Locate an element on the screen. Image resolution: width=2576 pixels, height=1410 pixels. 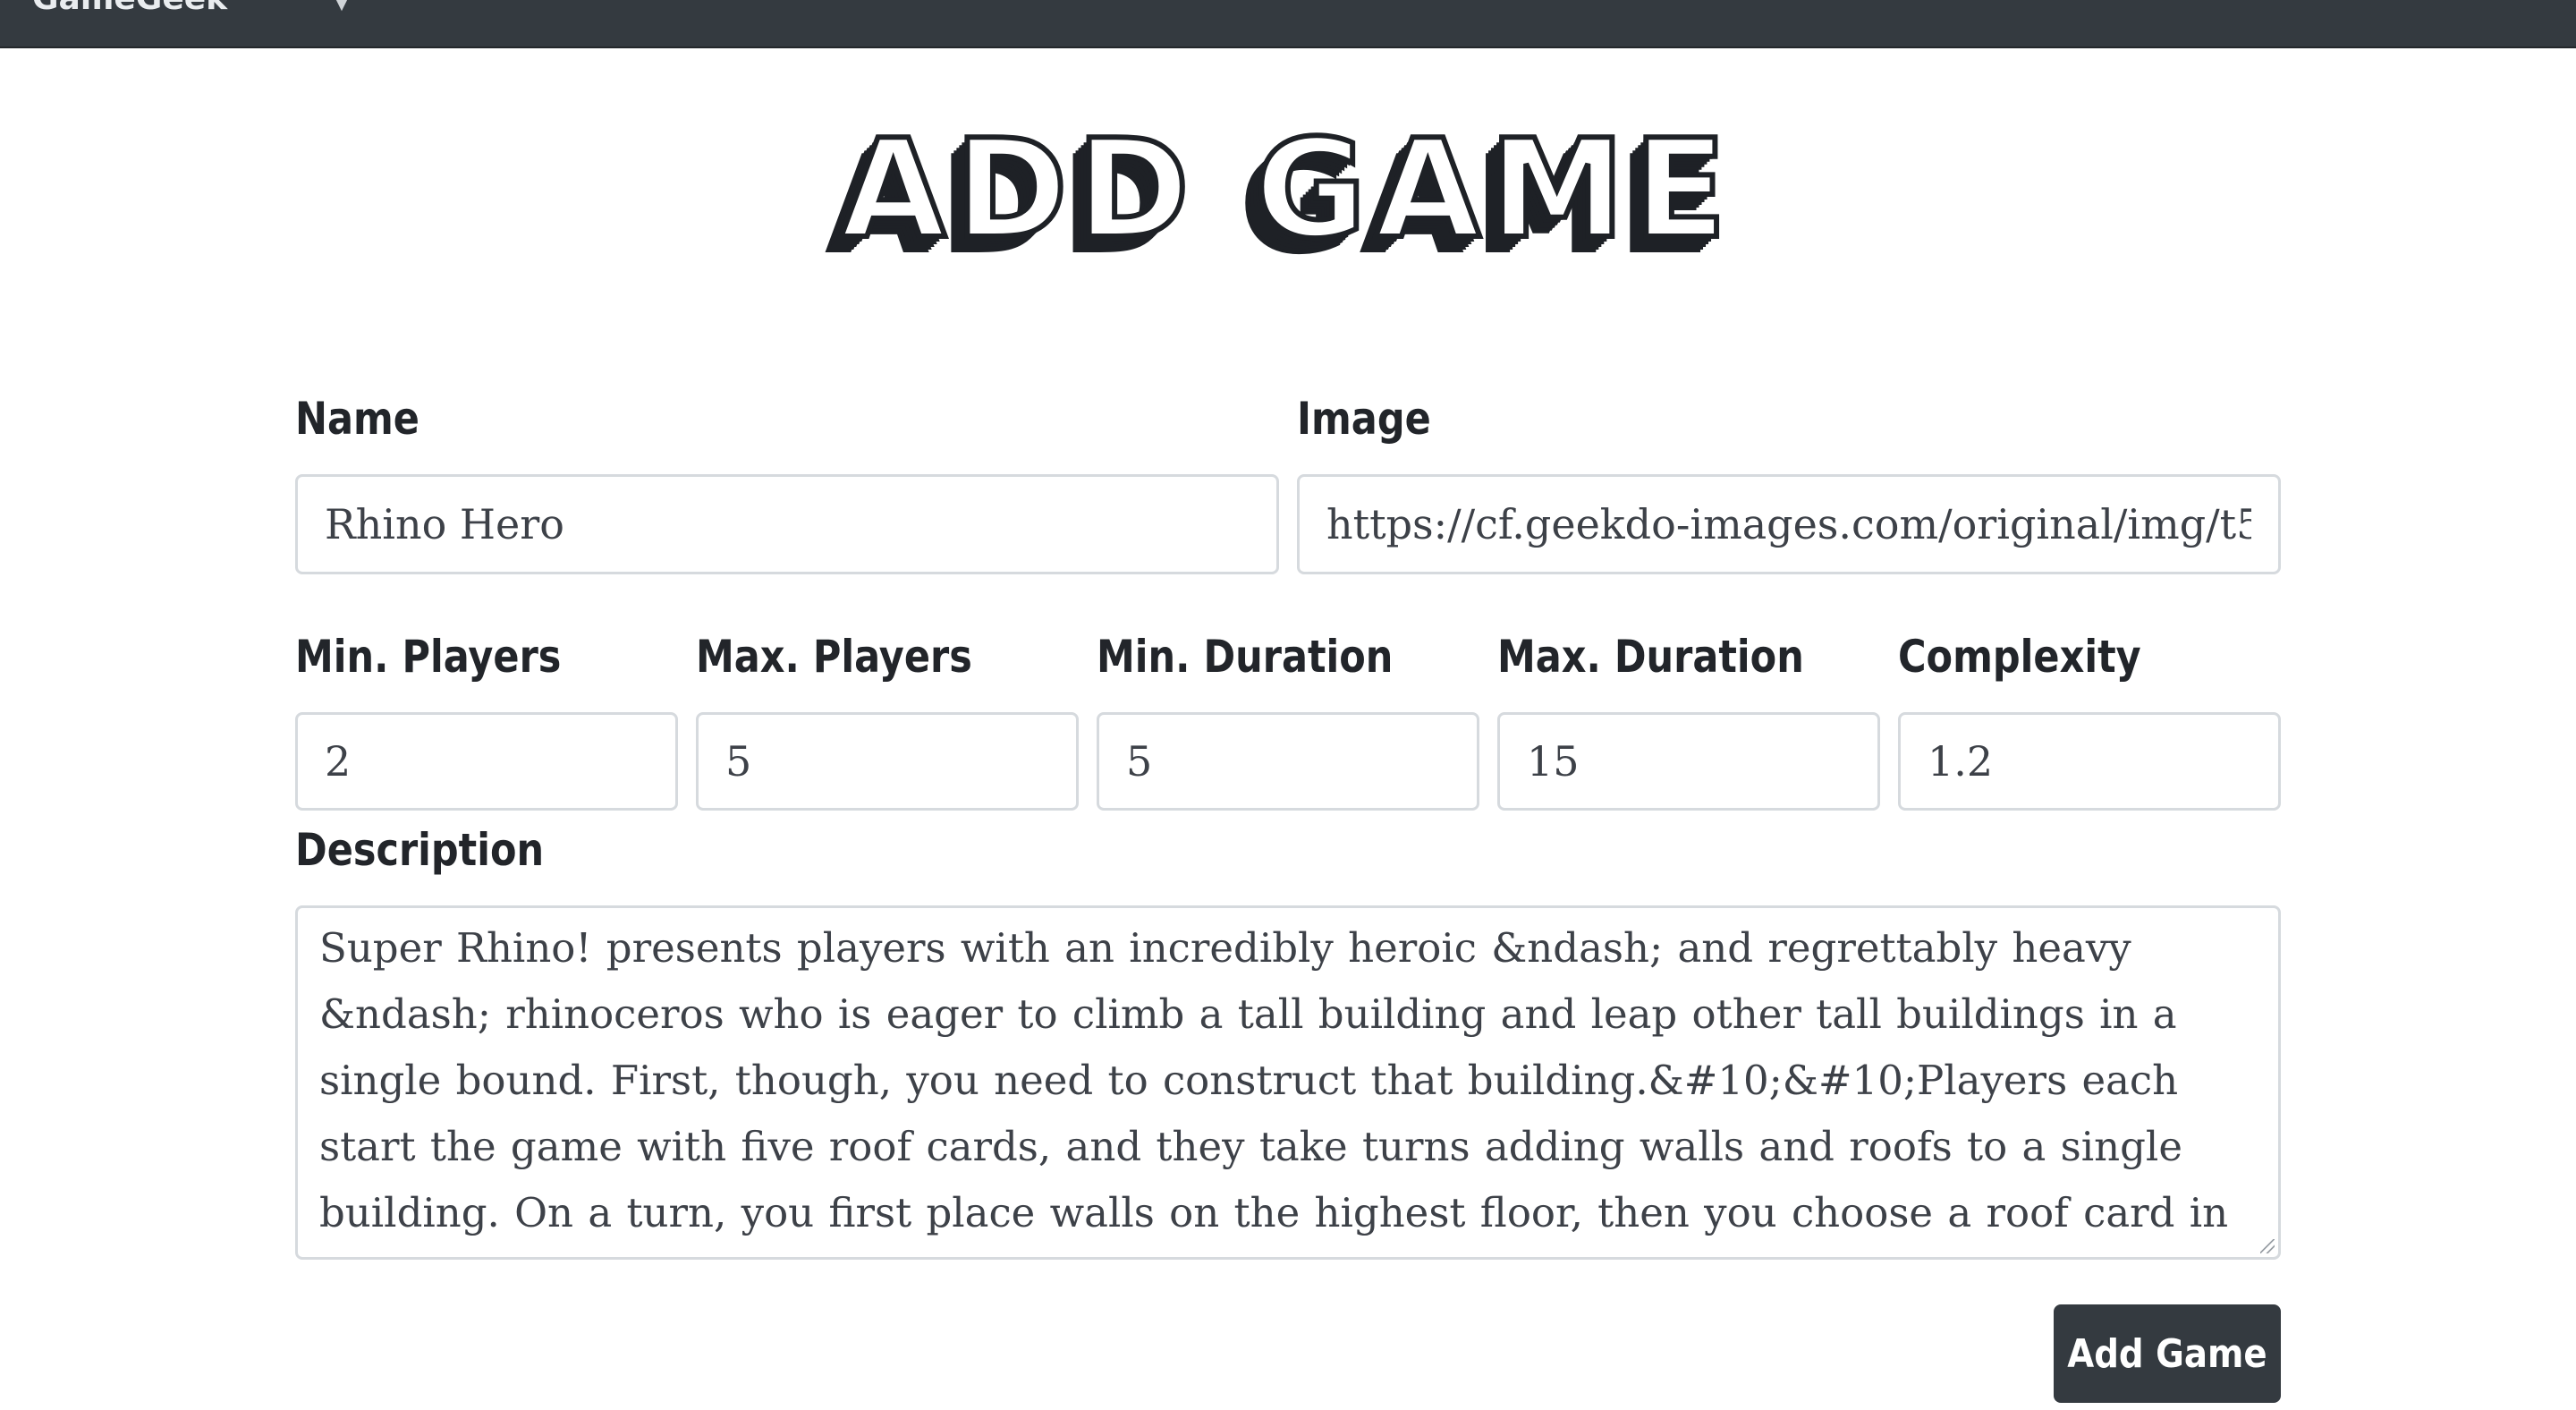
chevron-down-icon: ▼ is located at coordinates (342, 7).